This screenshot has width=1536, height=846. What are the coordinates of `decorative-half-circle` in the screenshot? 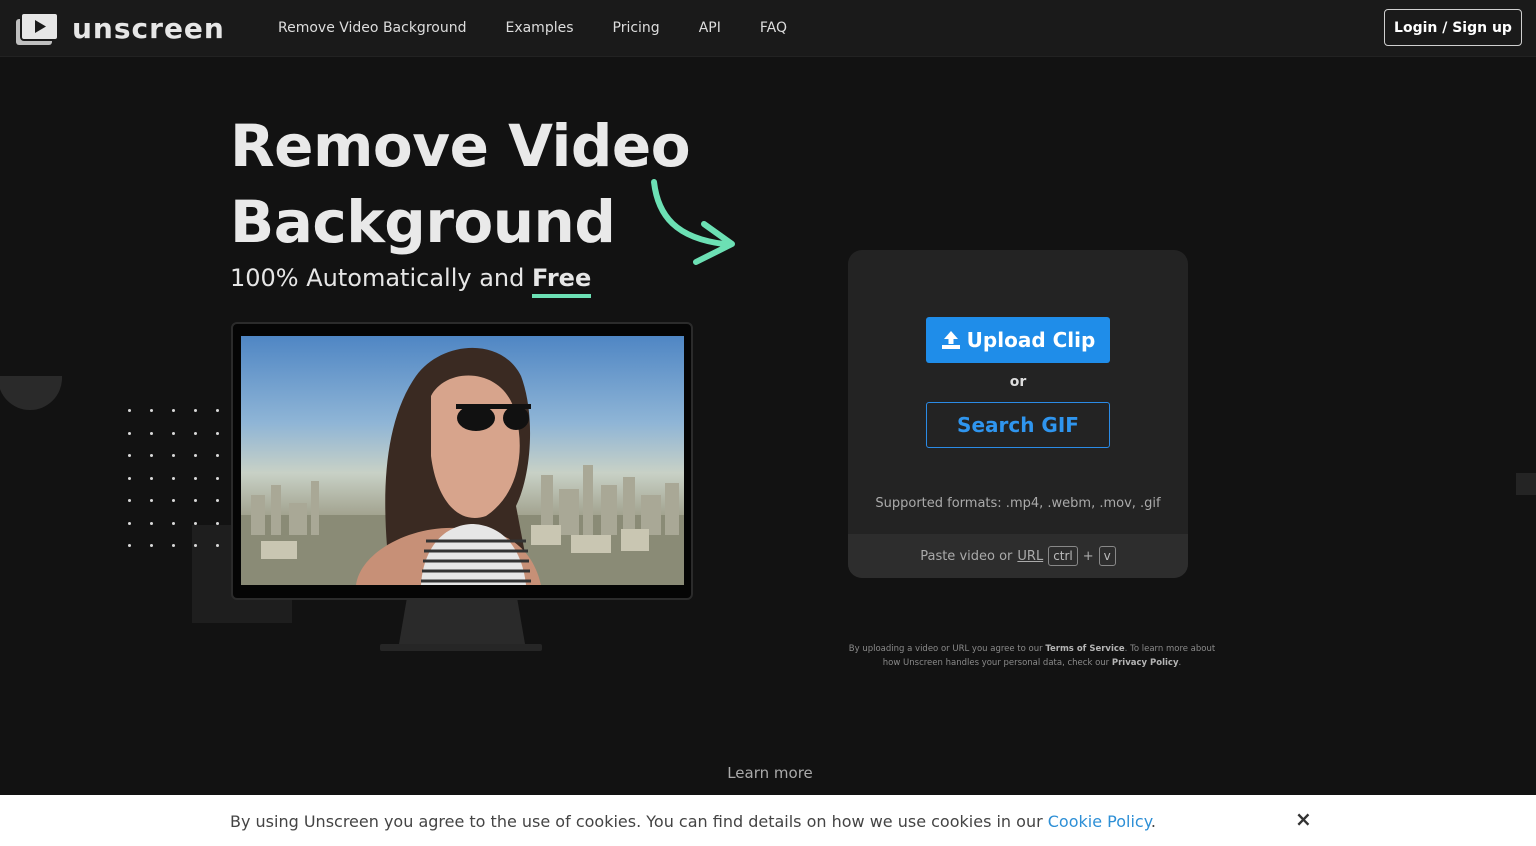 It's located at (31, 393).